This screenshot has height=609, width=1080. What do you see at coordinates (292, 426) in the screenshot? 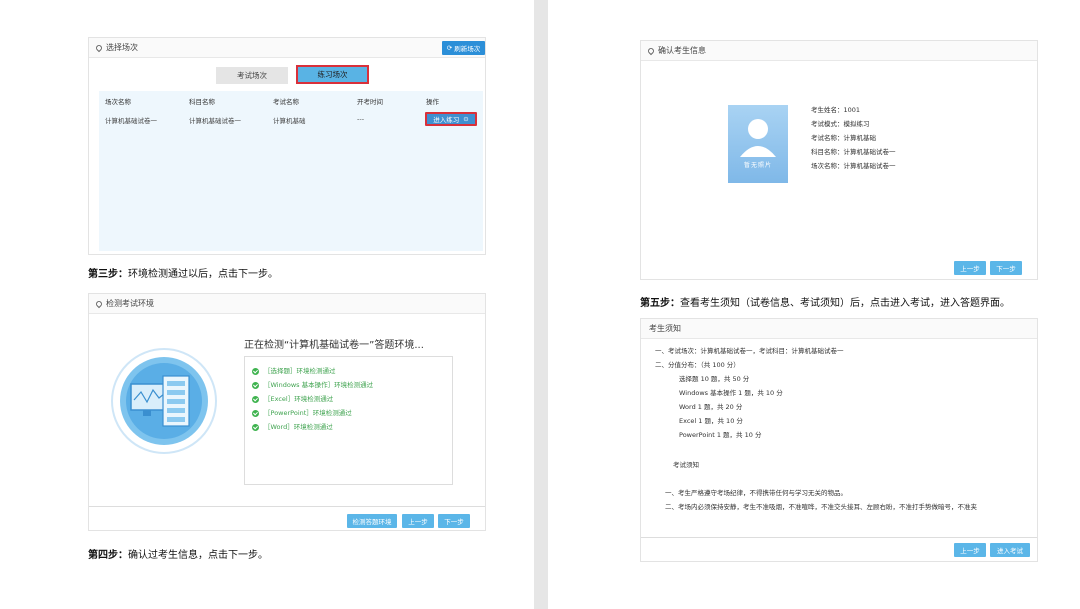
I see `check-item: ［Word］环境检测通过` at bounding box center [292, 426].